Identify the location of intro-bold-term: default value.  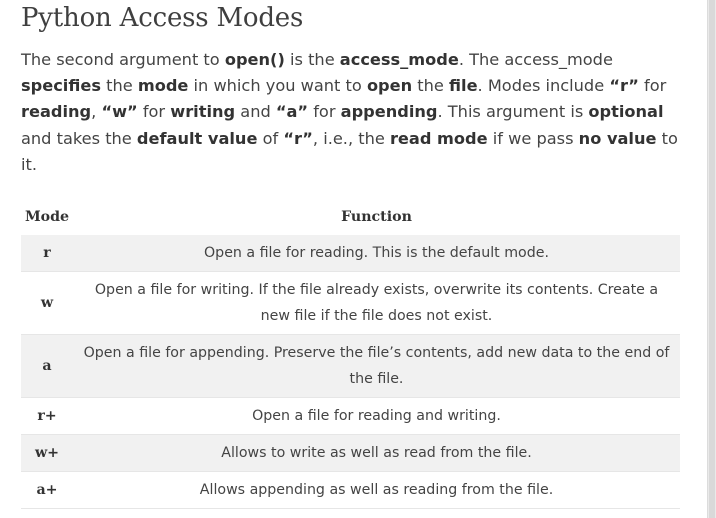
(197, 138).